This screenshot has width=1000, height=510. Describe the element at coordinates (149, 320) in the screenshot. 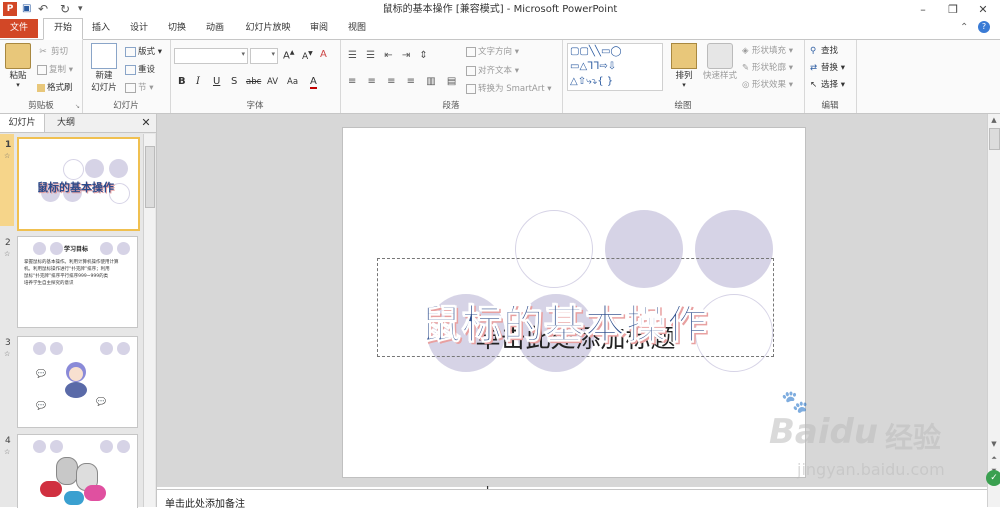

I see `panel-scrollbar` at that location.